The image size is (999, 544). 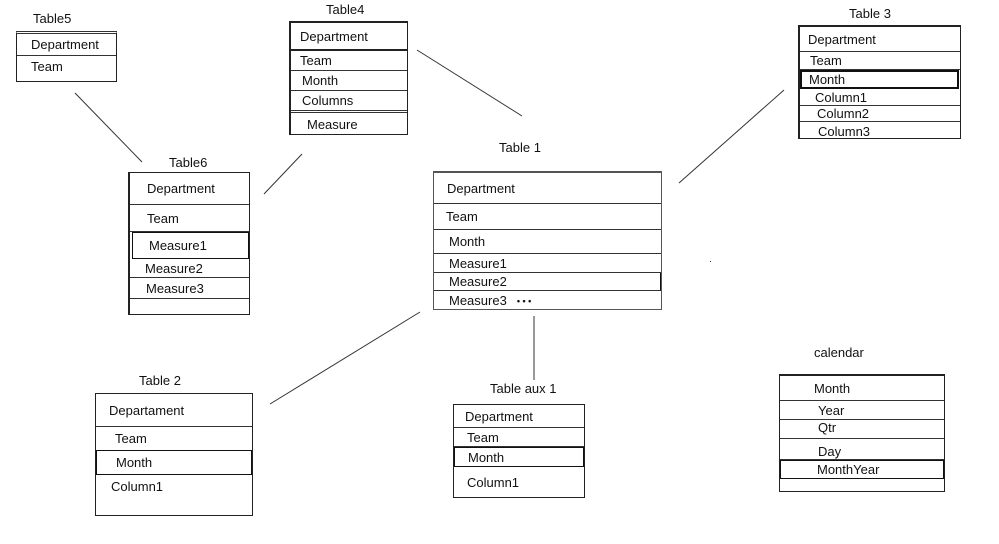 What do you see at coordinates (862, 410) in the screenshot?
I see `calendar-field: Year` at bounding box center [862, 410].